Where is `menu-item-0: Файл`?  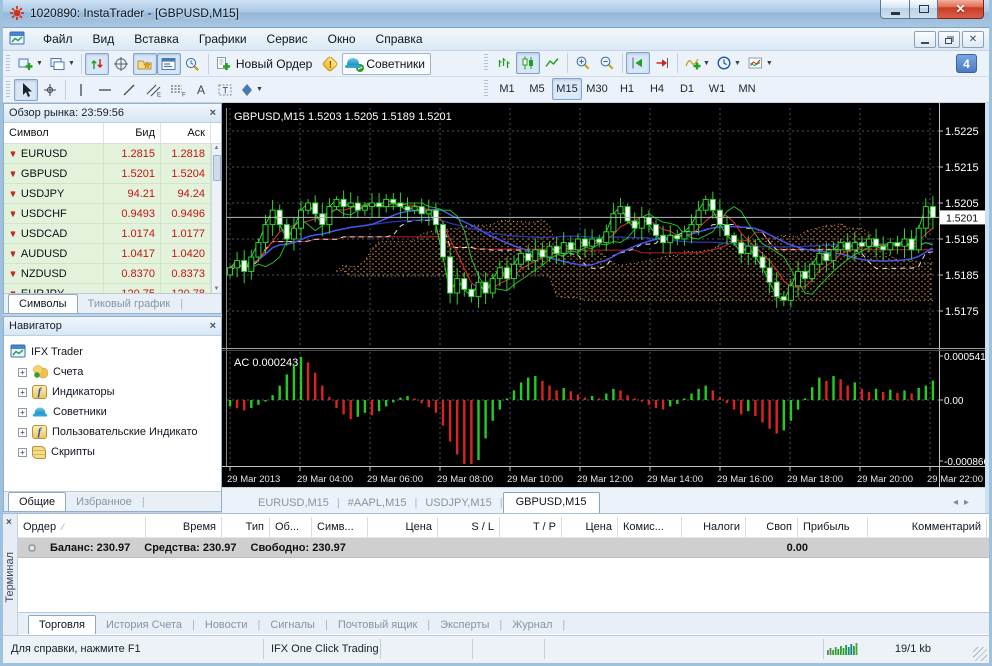 menu-item-0: Файл is located at coordinates (58, 39).